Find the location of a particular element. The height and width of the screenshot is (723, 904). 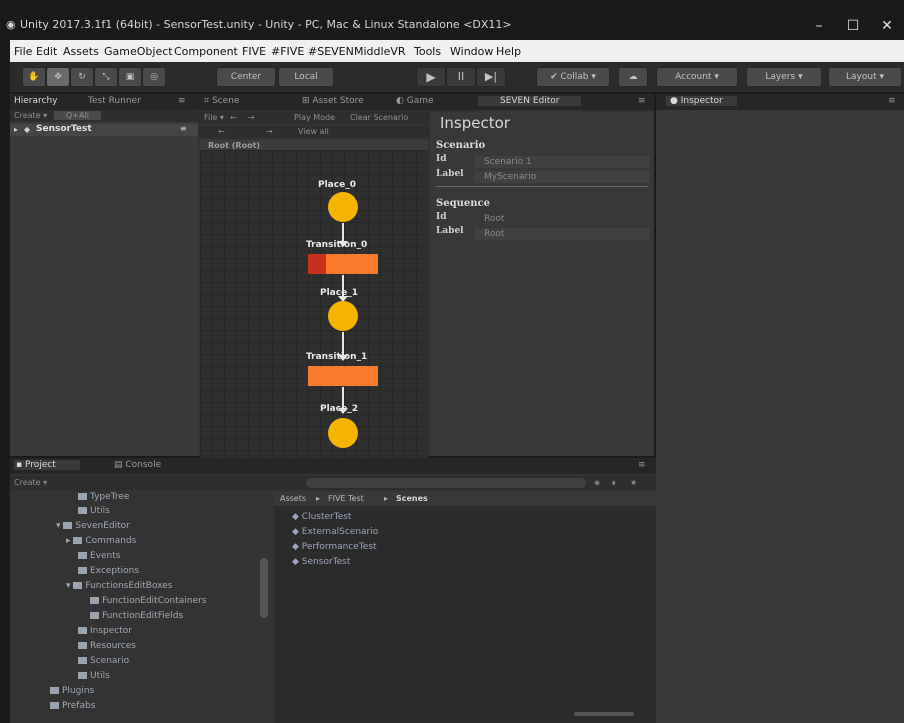

folder-item: ▾ SevenEditor is located at coordinates (93, 526).